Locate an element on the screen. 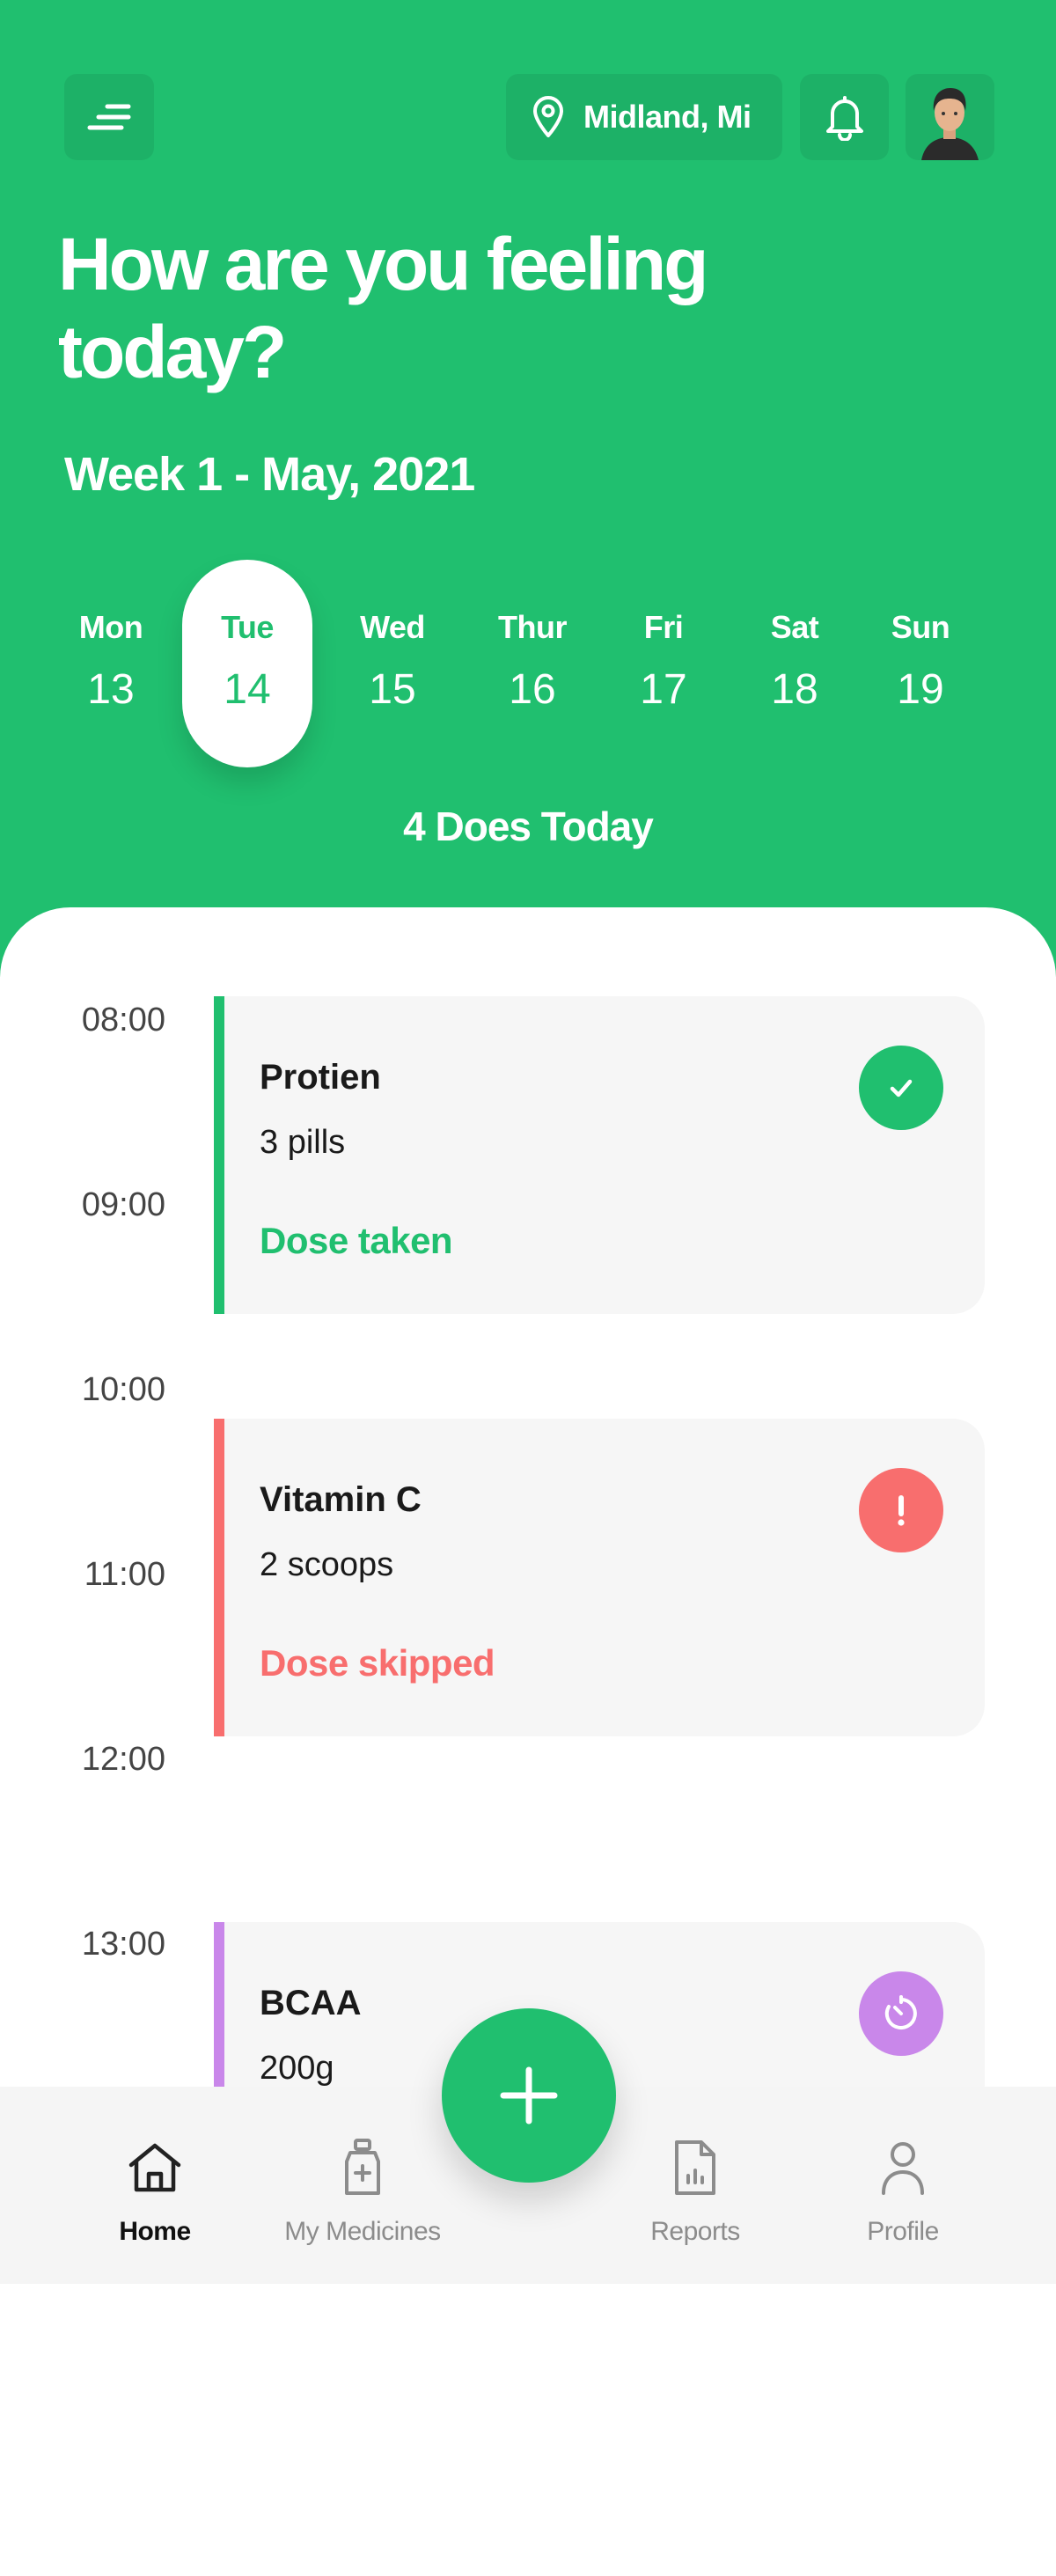 Image resolution: width=1056 pixels, height=2576 pixels. day-mon: Mon 13 is located at coordinates (111, 663).